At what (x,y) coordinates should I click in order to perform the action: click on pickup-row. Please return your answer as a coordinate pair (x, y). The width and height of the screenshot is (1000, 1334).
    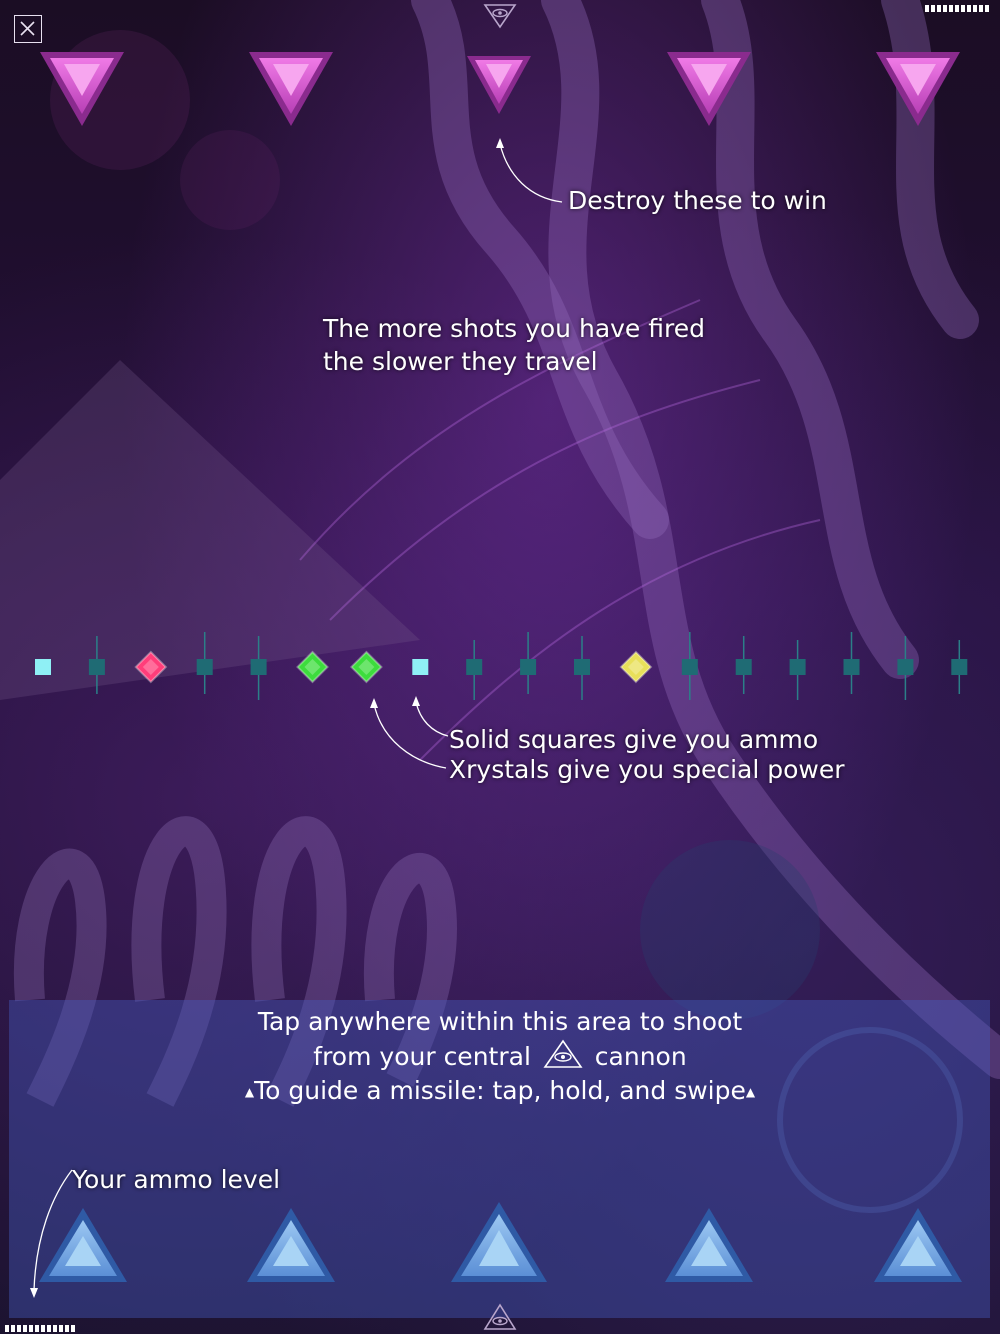
    Looking at the image, I should click on (501, 666).